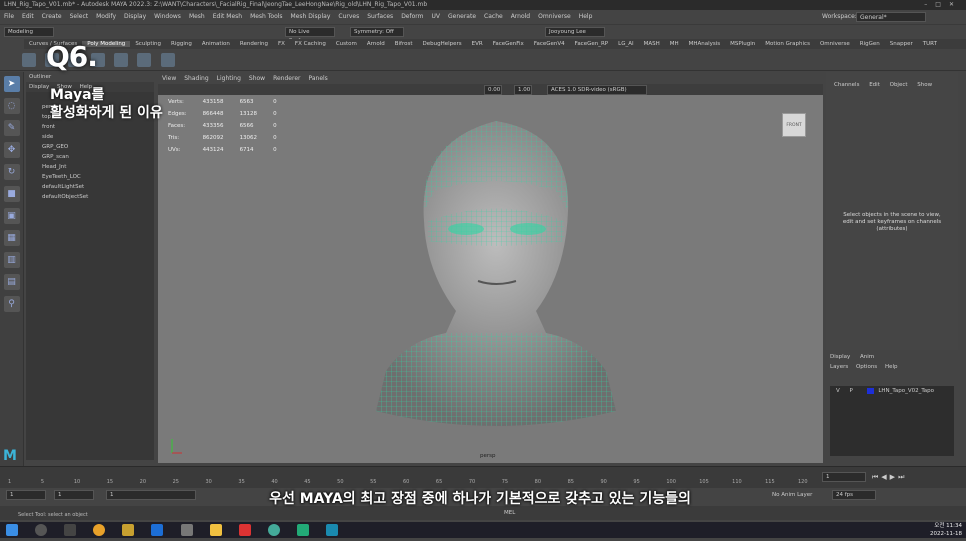  Describe the element at coordinates (148, 44) in the screenshot. I see `shelf-tab: Sculpting` at that location.